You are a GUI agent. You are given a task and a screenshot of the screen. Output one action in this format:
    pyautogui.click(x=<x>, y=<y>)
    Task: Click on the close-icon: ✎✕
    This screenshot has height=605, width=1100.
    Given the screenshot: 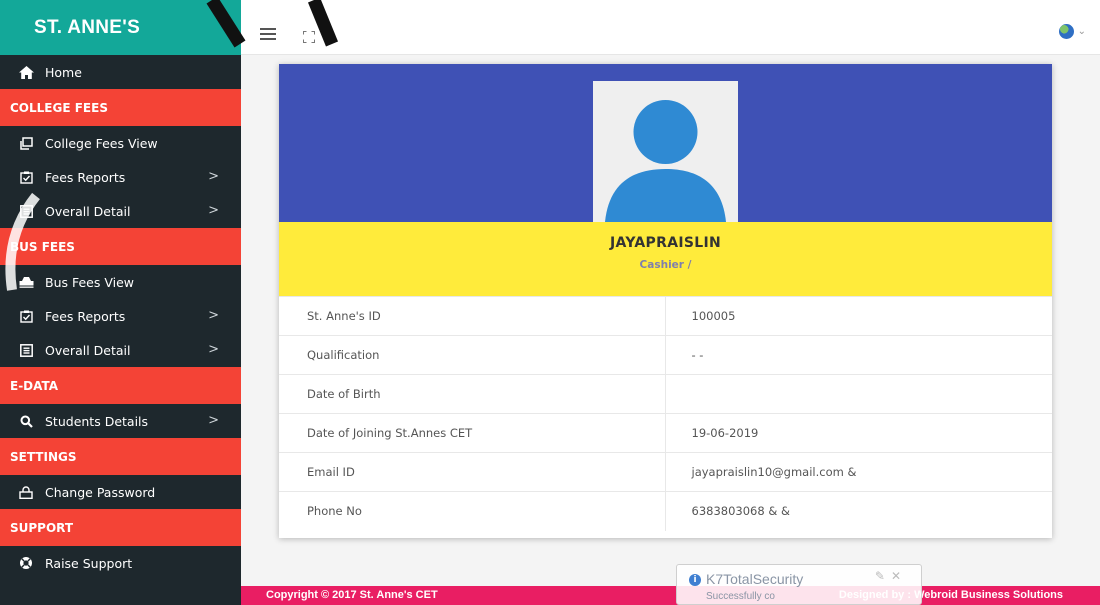 What is the action you would take?
    pyautogui.click(x=891, y=576)
    